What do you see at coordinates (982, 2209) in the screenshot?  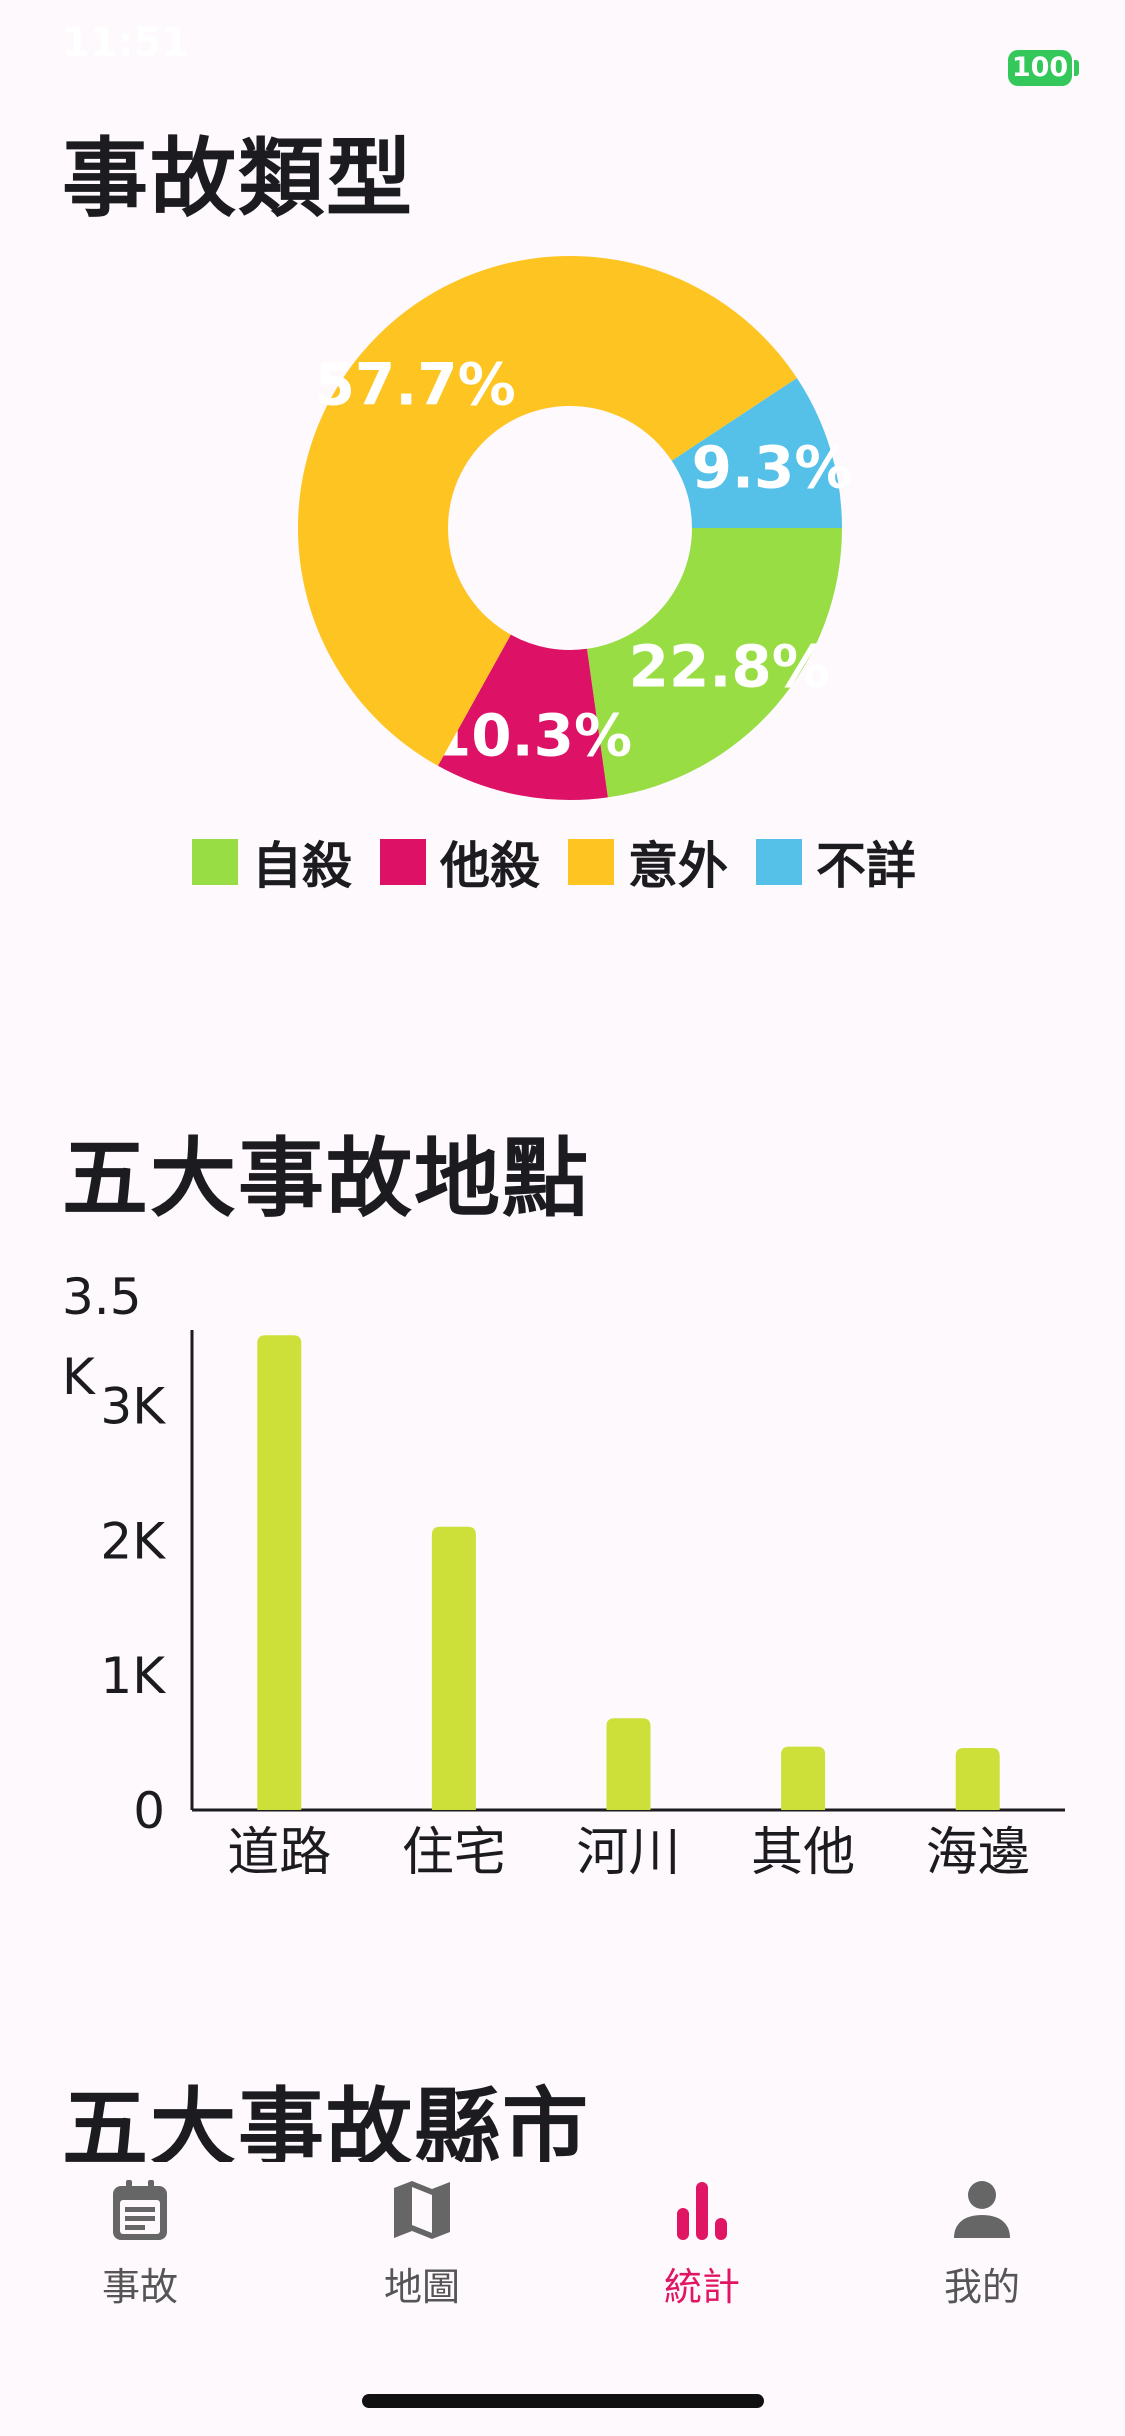 I see `person-icon` at bounding box center [982, 2209].